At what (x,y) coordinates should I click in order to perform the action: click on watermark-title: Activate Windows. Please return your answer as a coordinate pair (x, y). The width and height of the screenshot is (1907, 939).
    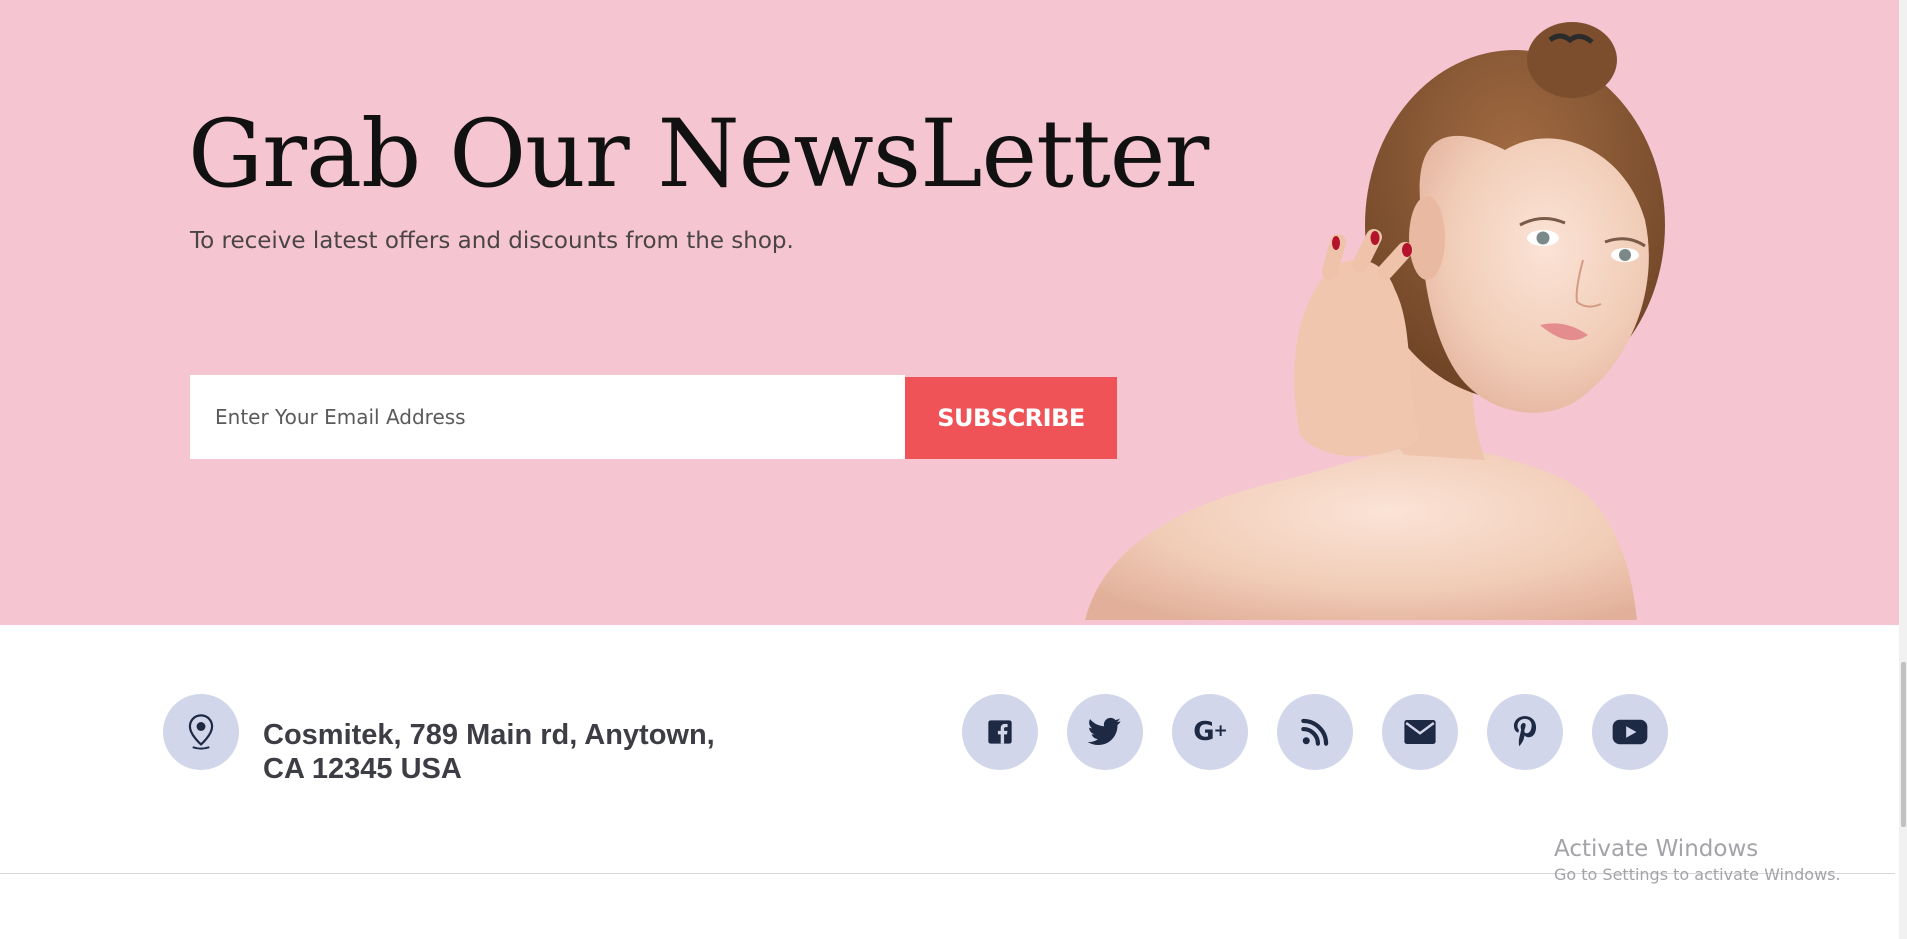
    Looking at the image, I should click on (1656, 849).